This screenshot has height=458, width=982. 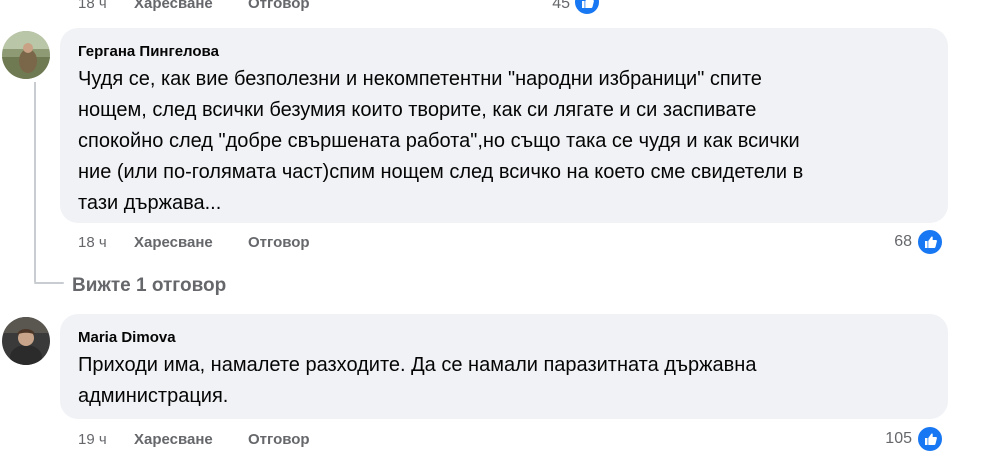 I want to click on timestamp: 19 ч, so click(x=92, y=439).